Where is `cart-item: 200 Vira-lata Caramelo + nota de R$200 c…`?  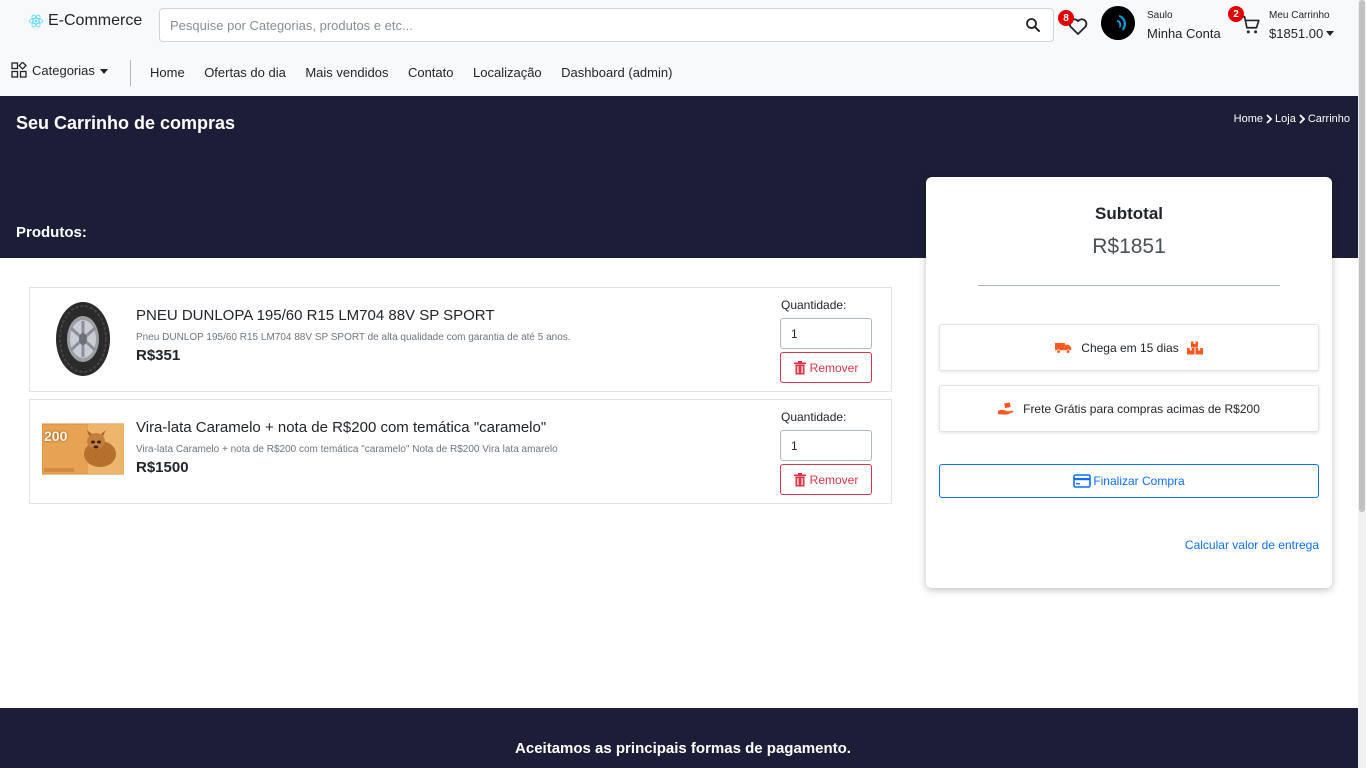 cart-item: 200 Vira-lata Caramelo + nota de R$200 c… is located at coordinates (460, 451).